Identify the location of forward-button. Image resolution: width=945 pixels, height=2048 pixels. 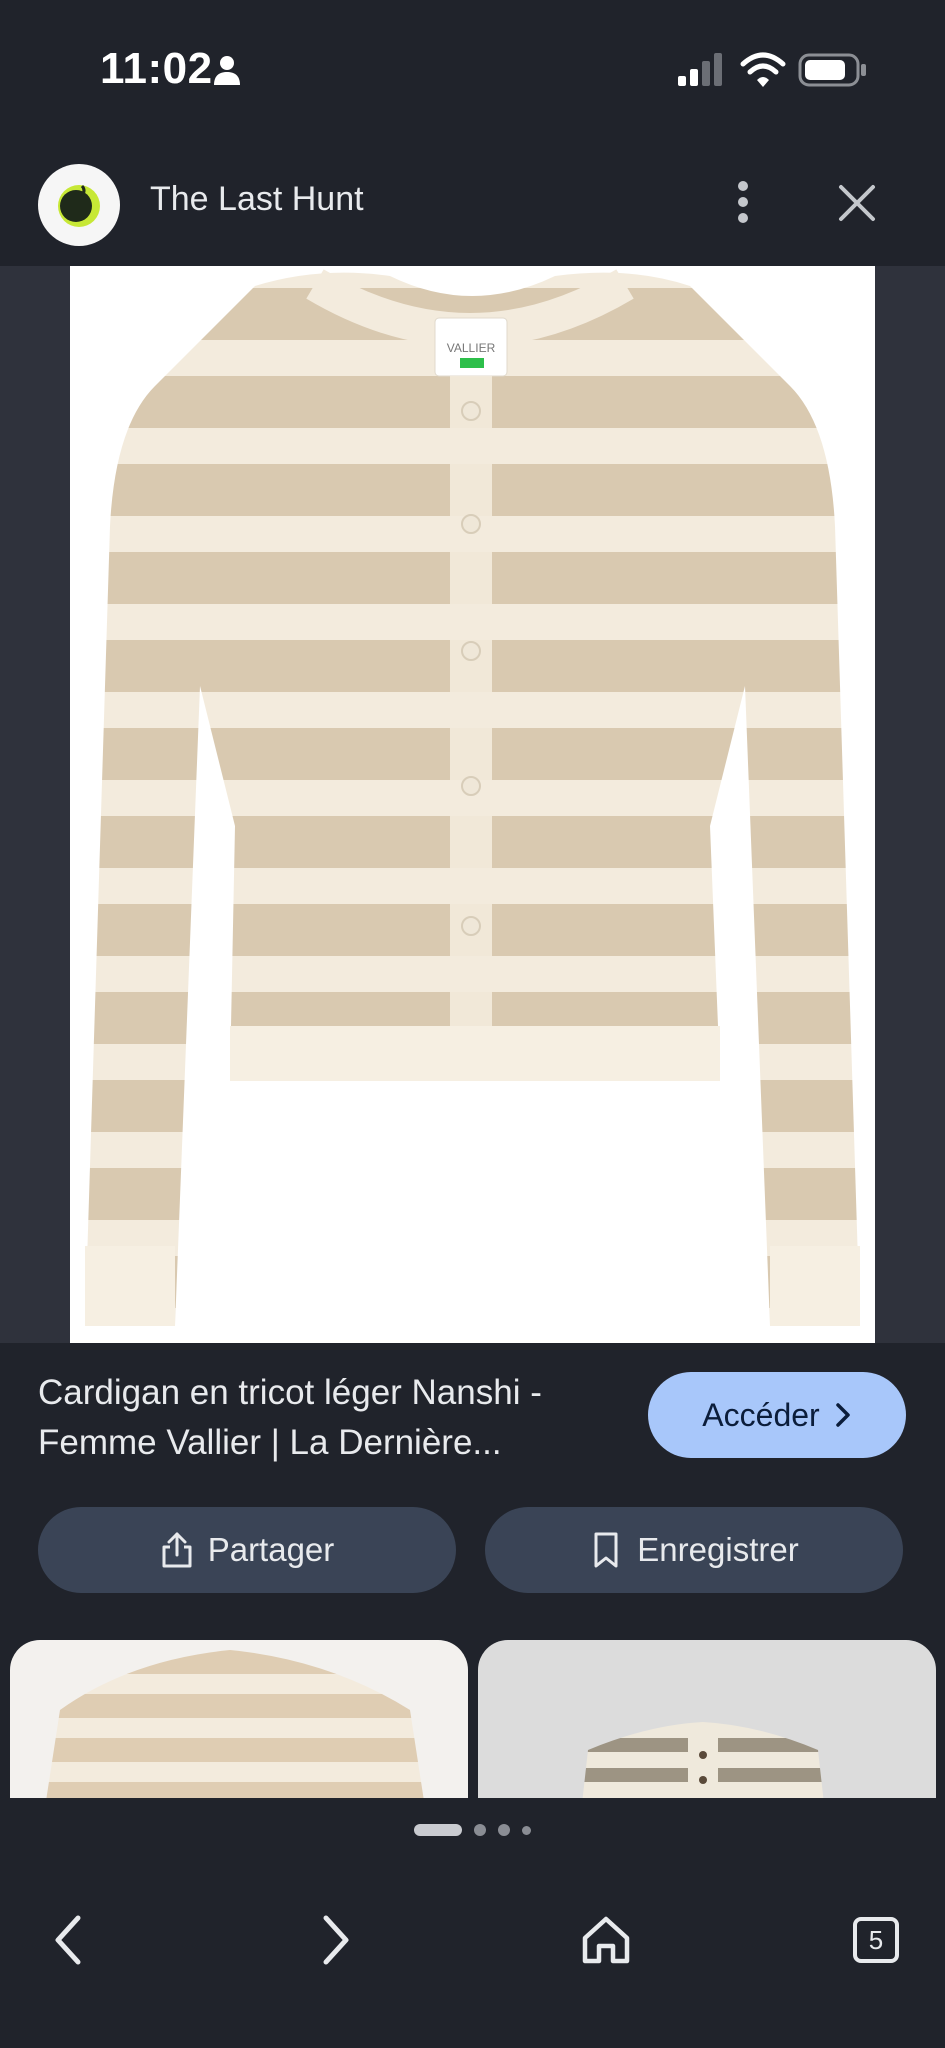
(336, 1940).